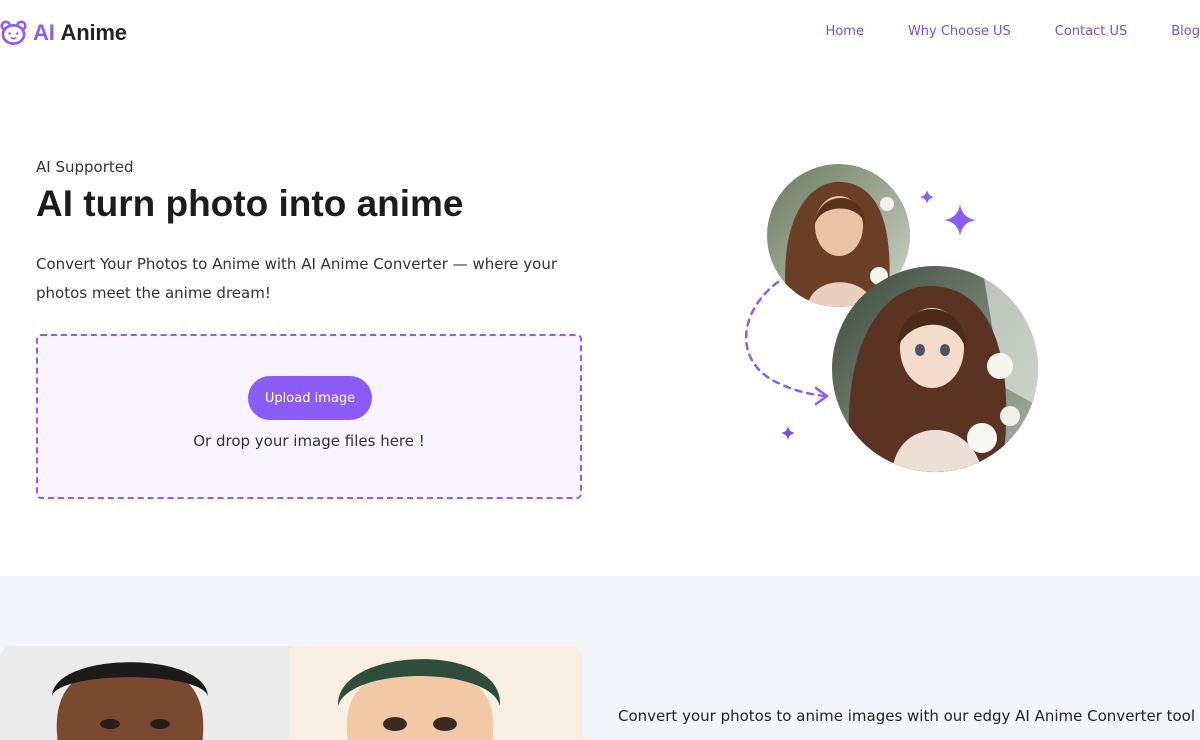 This screenshot has width=1200, height=740. Describe the element at coordinates (1013, 31) in the screenshot. I see `main-nav: Home Why Choose US Contact US Blog` at that location.